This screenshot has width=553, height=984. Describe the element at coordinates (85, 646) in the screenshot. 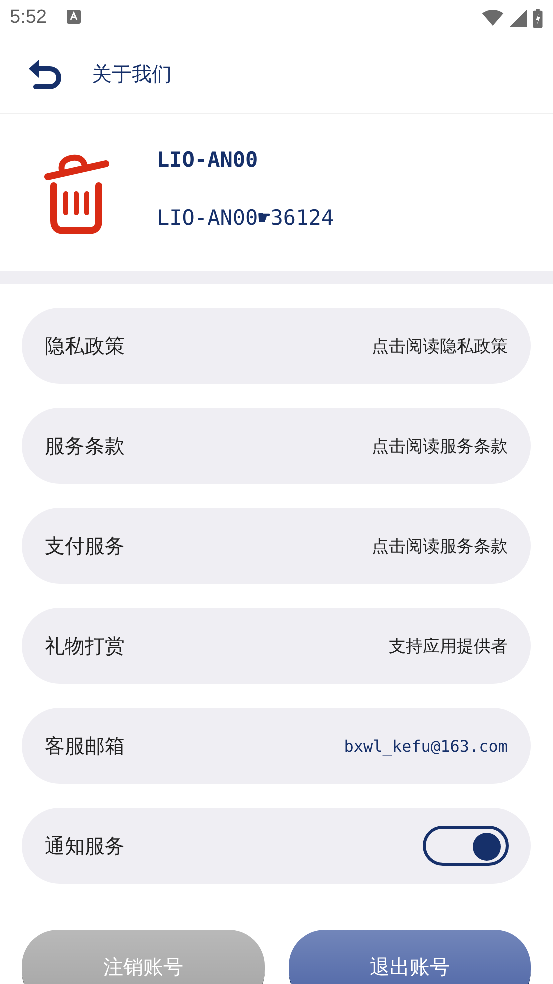

I see `row-label: 礼物打赏` at that location.